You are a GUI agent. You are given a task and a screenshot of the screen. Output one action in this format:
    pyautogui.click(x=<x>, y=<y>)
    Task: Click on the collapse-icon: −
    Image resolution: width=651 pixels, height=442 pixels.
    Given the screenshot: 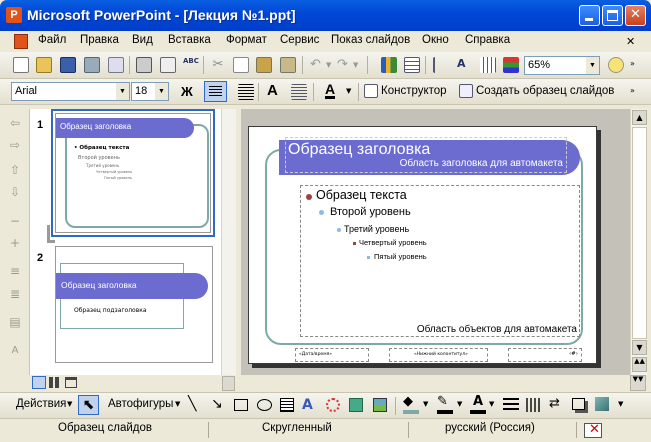 What is the action you would take?
    pyautogui.click(x=15, y=221)
    